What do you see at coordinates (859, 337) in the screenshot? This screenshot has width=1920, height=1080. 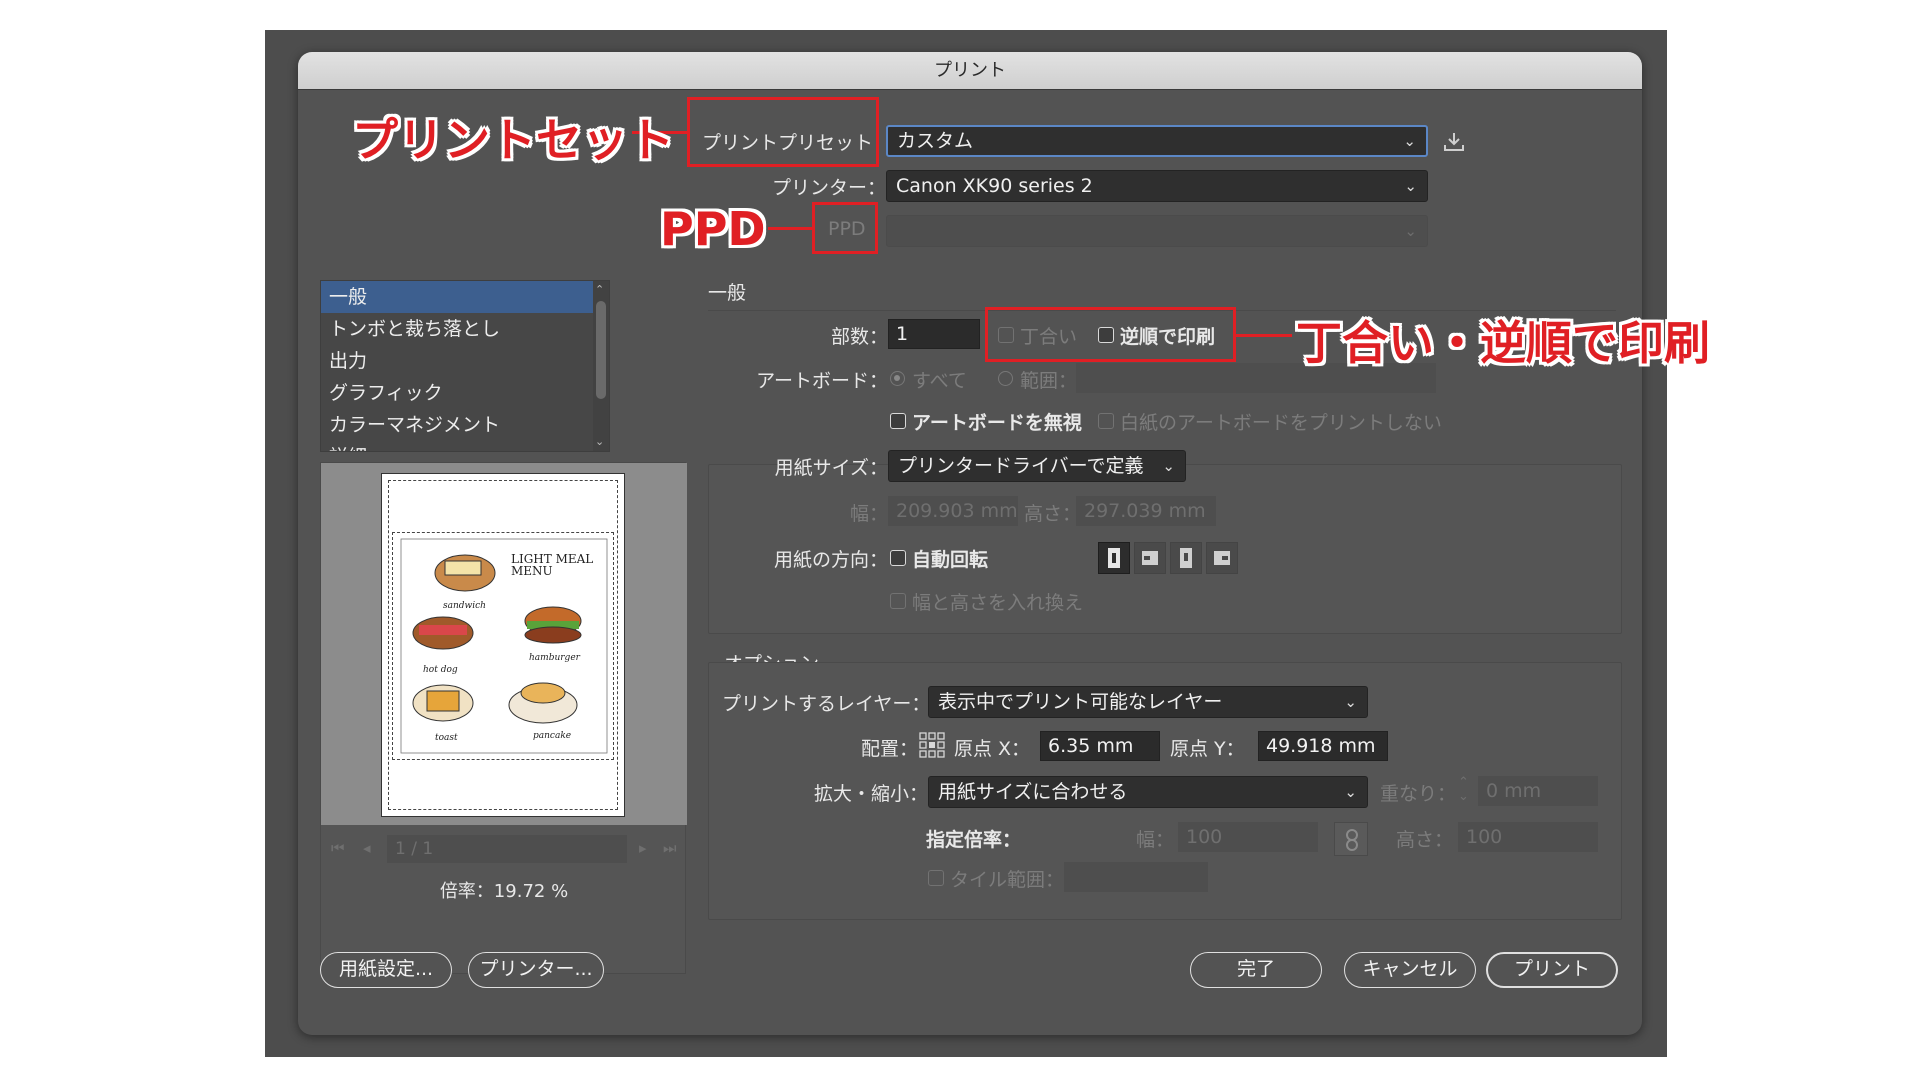 I see `copies-label: 部数：` at bounding box center [859, 337].